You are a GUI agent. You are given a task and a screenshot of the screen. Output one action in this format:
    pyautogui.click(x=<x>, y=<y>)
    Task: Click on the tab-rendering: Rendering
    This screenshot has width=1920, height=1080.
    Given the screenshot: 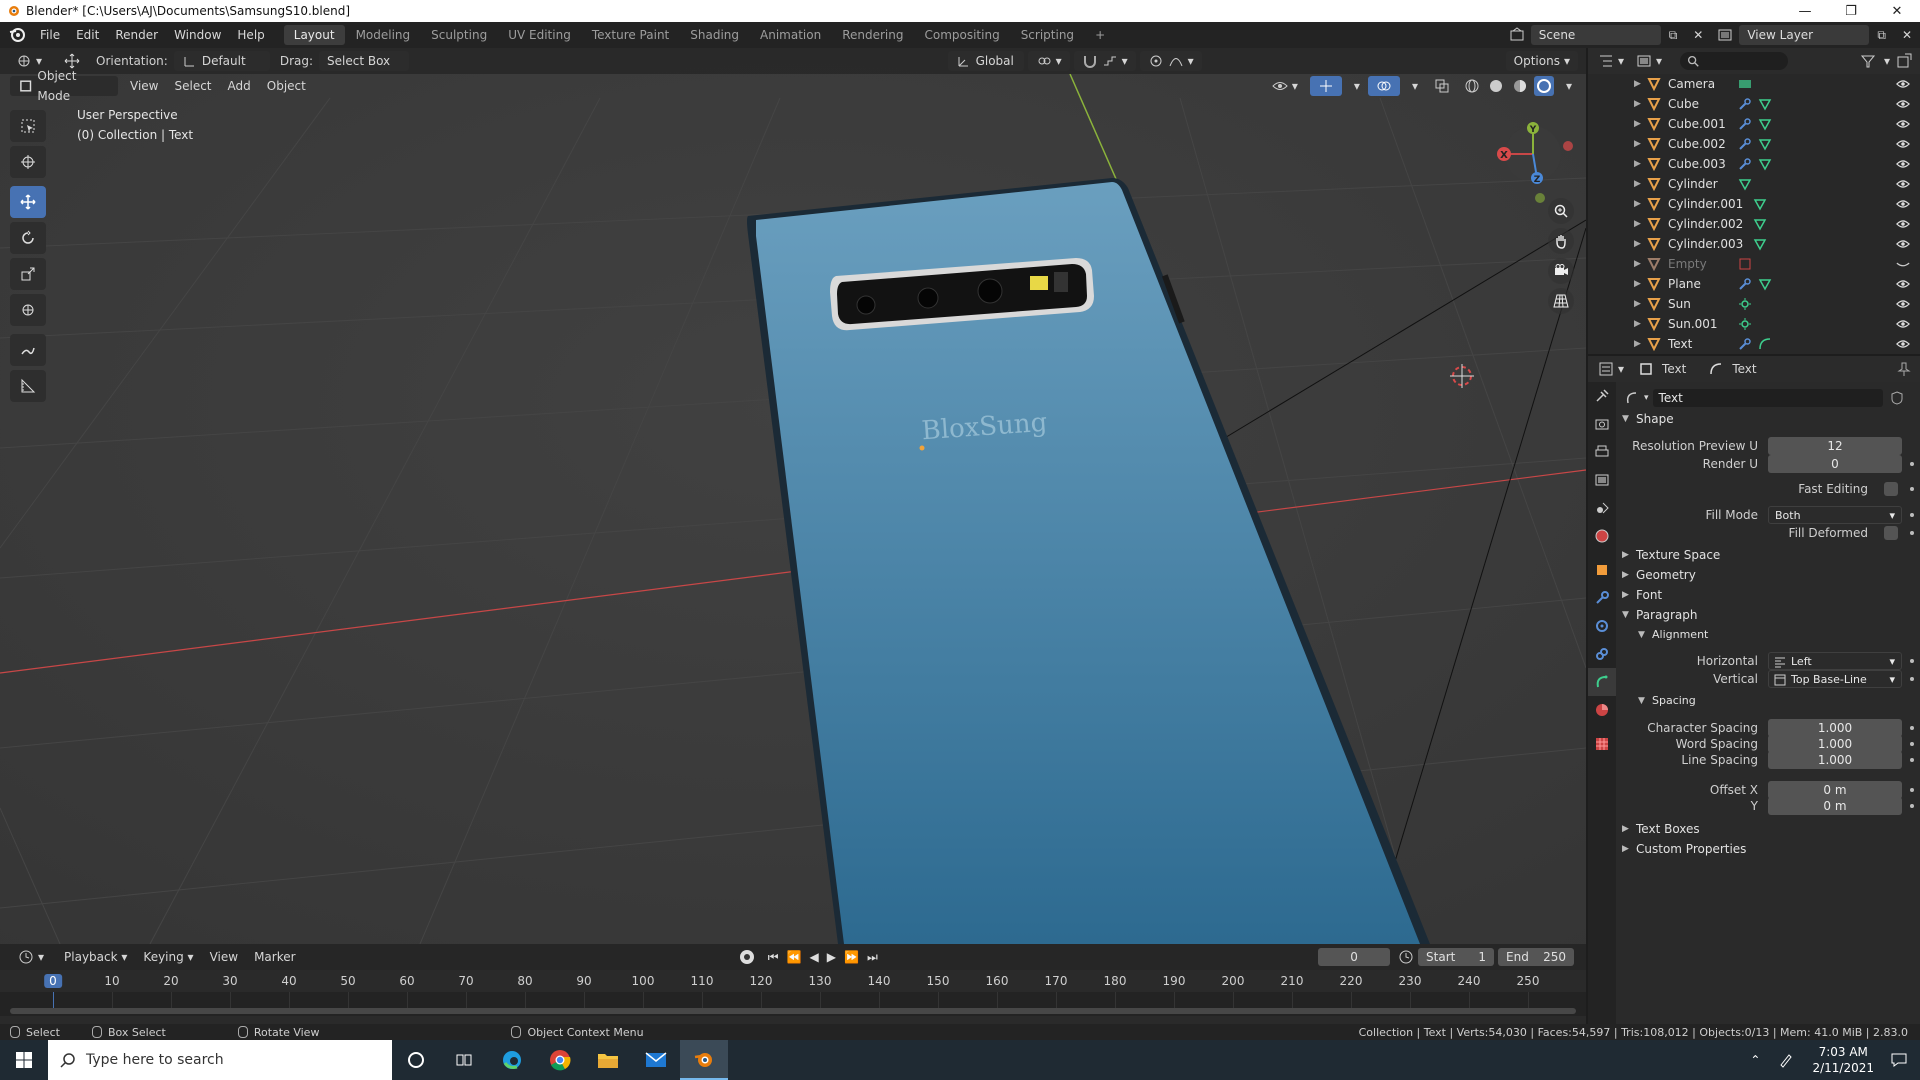 What is the action you would take?
    pyautogui.click(x=872, y=35)
    